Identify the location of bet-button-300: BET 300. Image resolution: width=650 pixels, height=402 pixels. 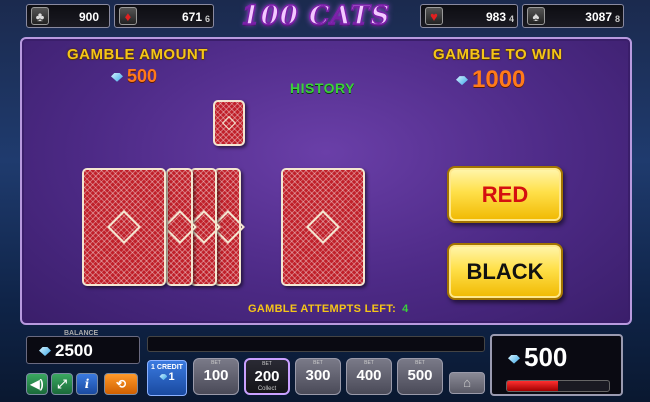
(318, 376).